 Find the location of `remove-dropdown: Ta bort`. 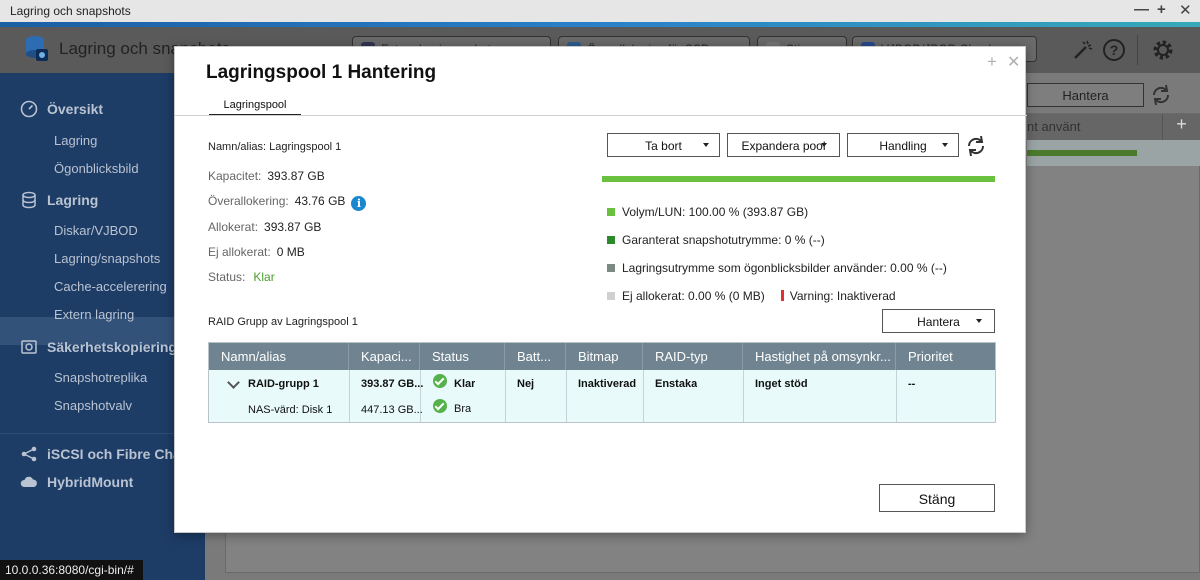

remove-dropdown: Ta bort is located at coordinates (663, 145).